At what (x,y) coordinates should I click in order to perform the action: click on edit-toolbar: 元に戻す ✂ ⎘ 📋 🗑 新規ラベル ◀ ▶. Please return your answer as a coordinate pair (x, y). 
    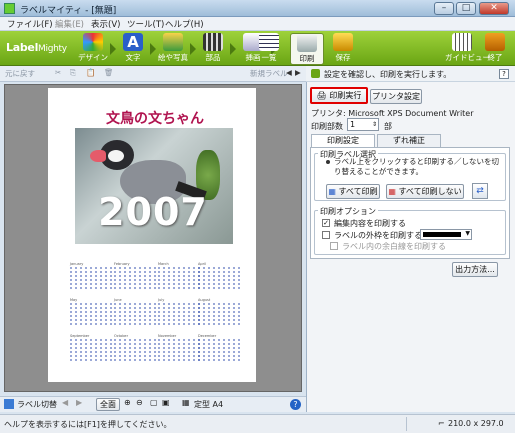
    Looking at the image, I should click on (153, 74).